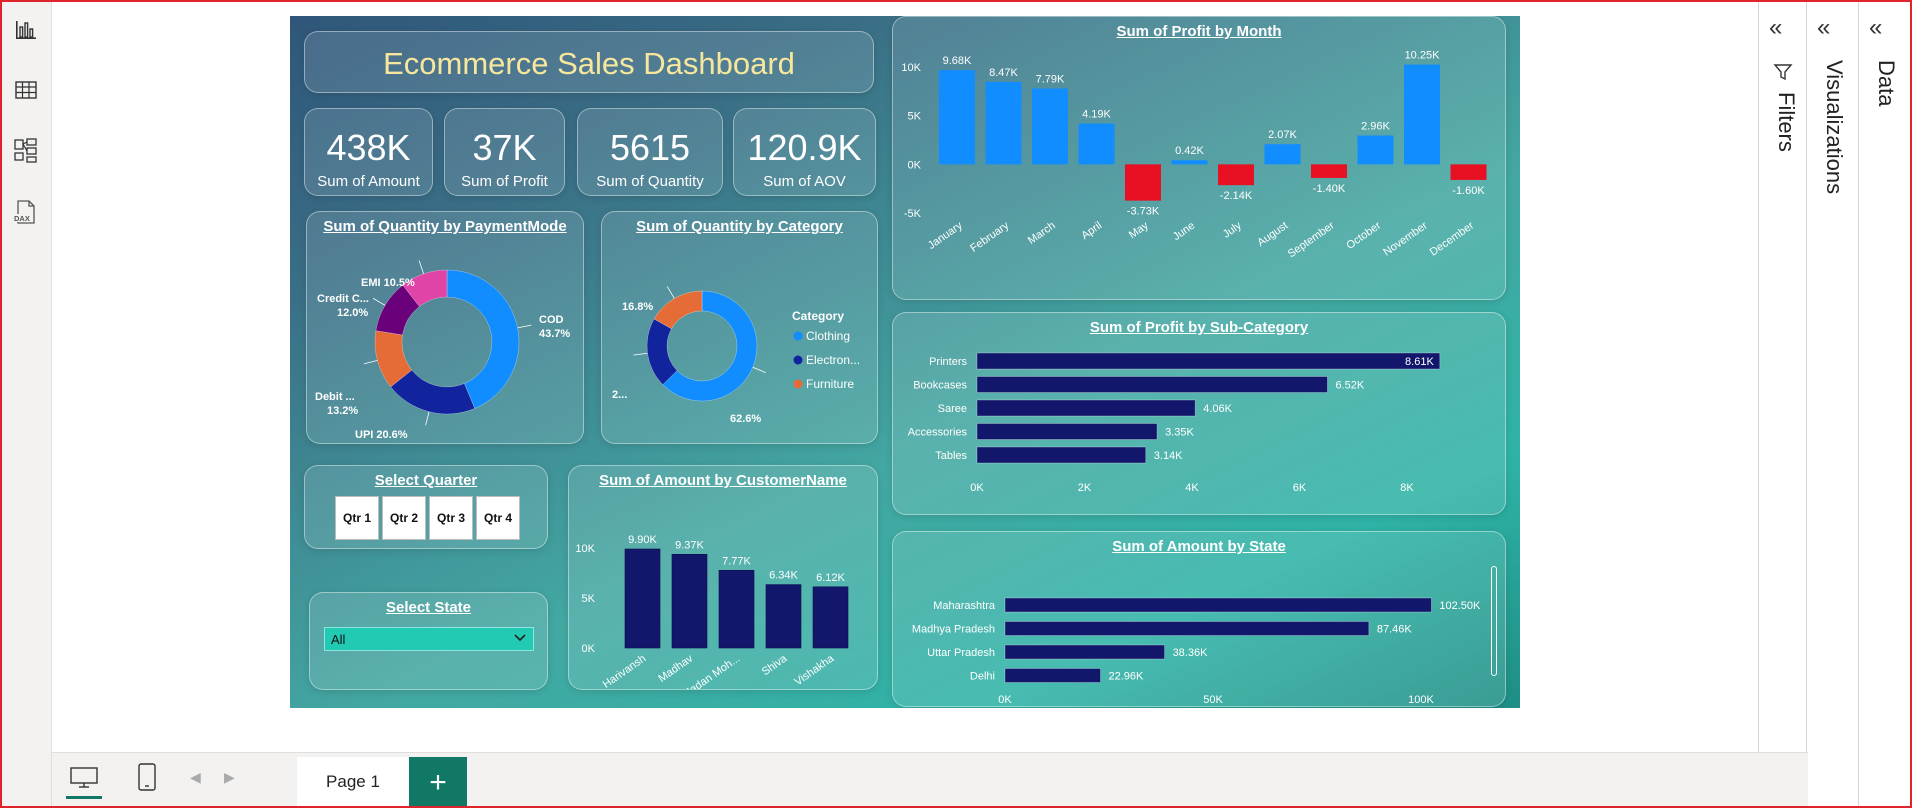 The image size is (1912, 808). I want to click on slicer-title: Select State, so click(428, 607).